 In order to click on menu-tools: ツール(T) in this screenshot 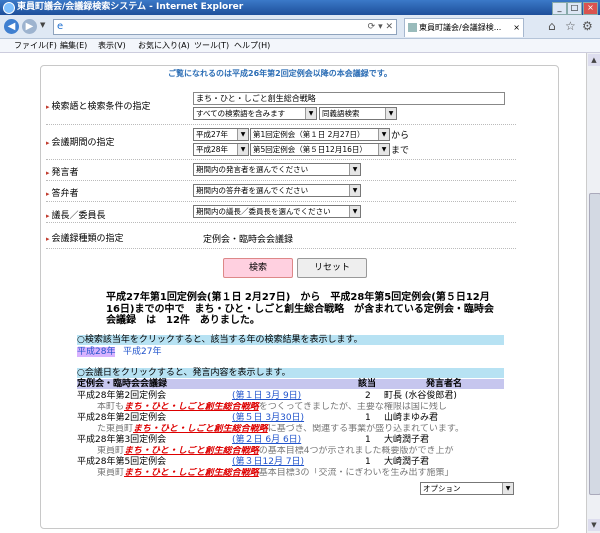, I will do `click(211, 45)`.